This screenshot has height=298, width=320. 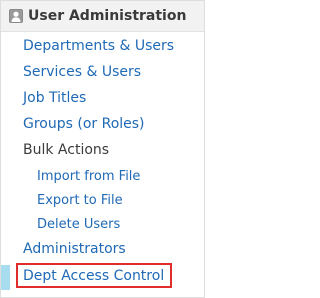 I want to click on menu-item-dept-access-control: Dept Access Control, so click(x=93, y=276).